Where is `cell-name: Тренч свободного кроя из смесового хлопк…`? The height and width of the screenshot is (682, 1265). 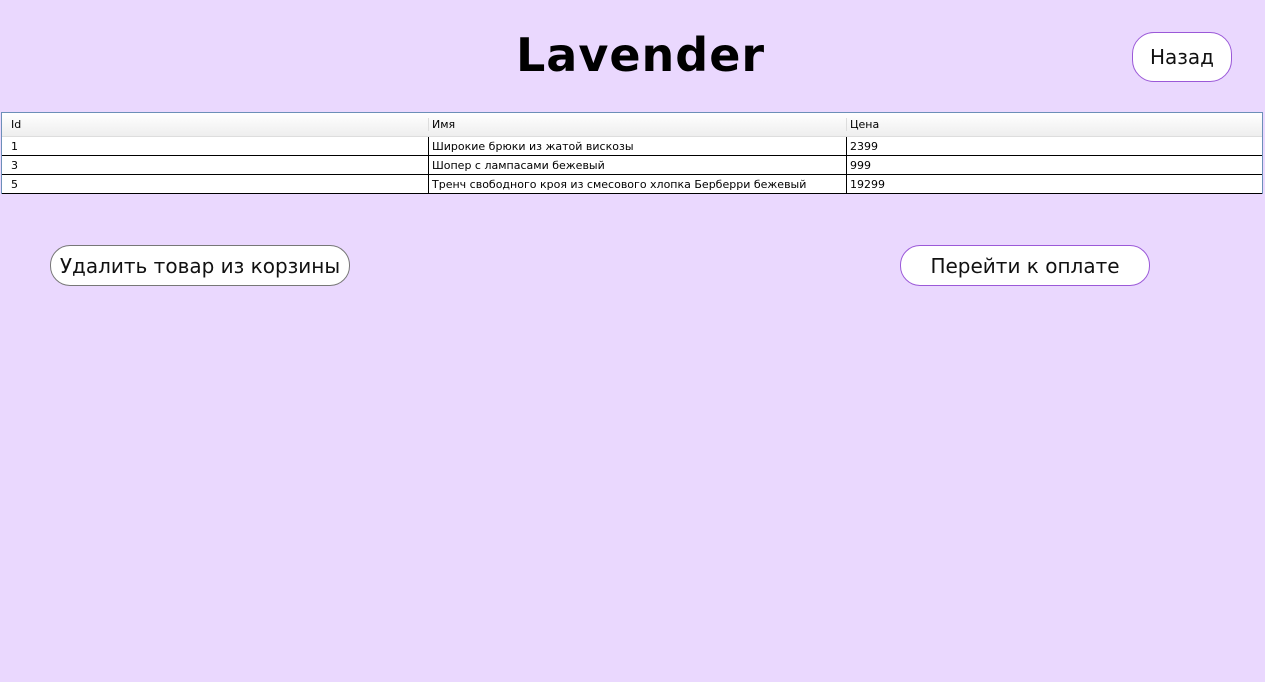 cell-name: Тренч свободного кроя из смесового хлопк… is located at coordinates (637, 184).